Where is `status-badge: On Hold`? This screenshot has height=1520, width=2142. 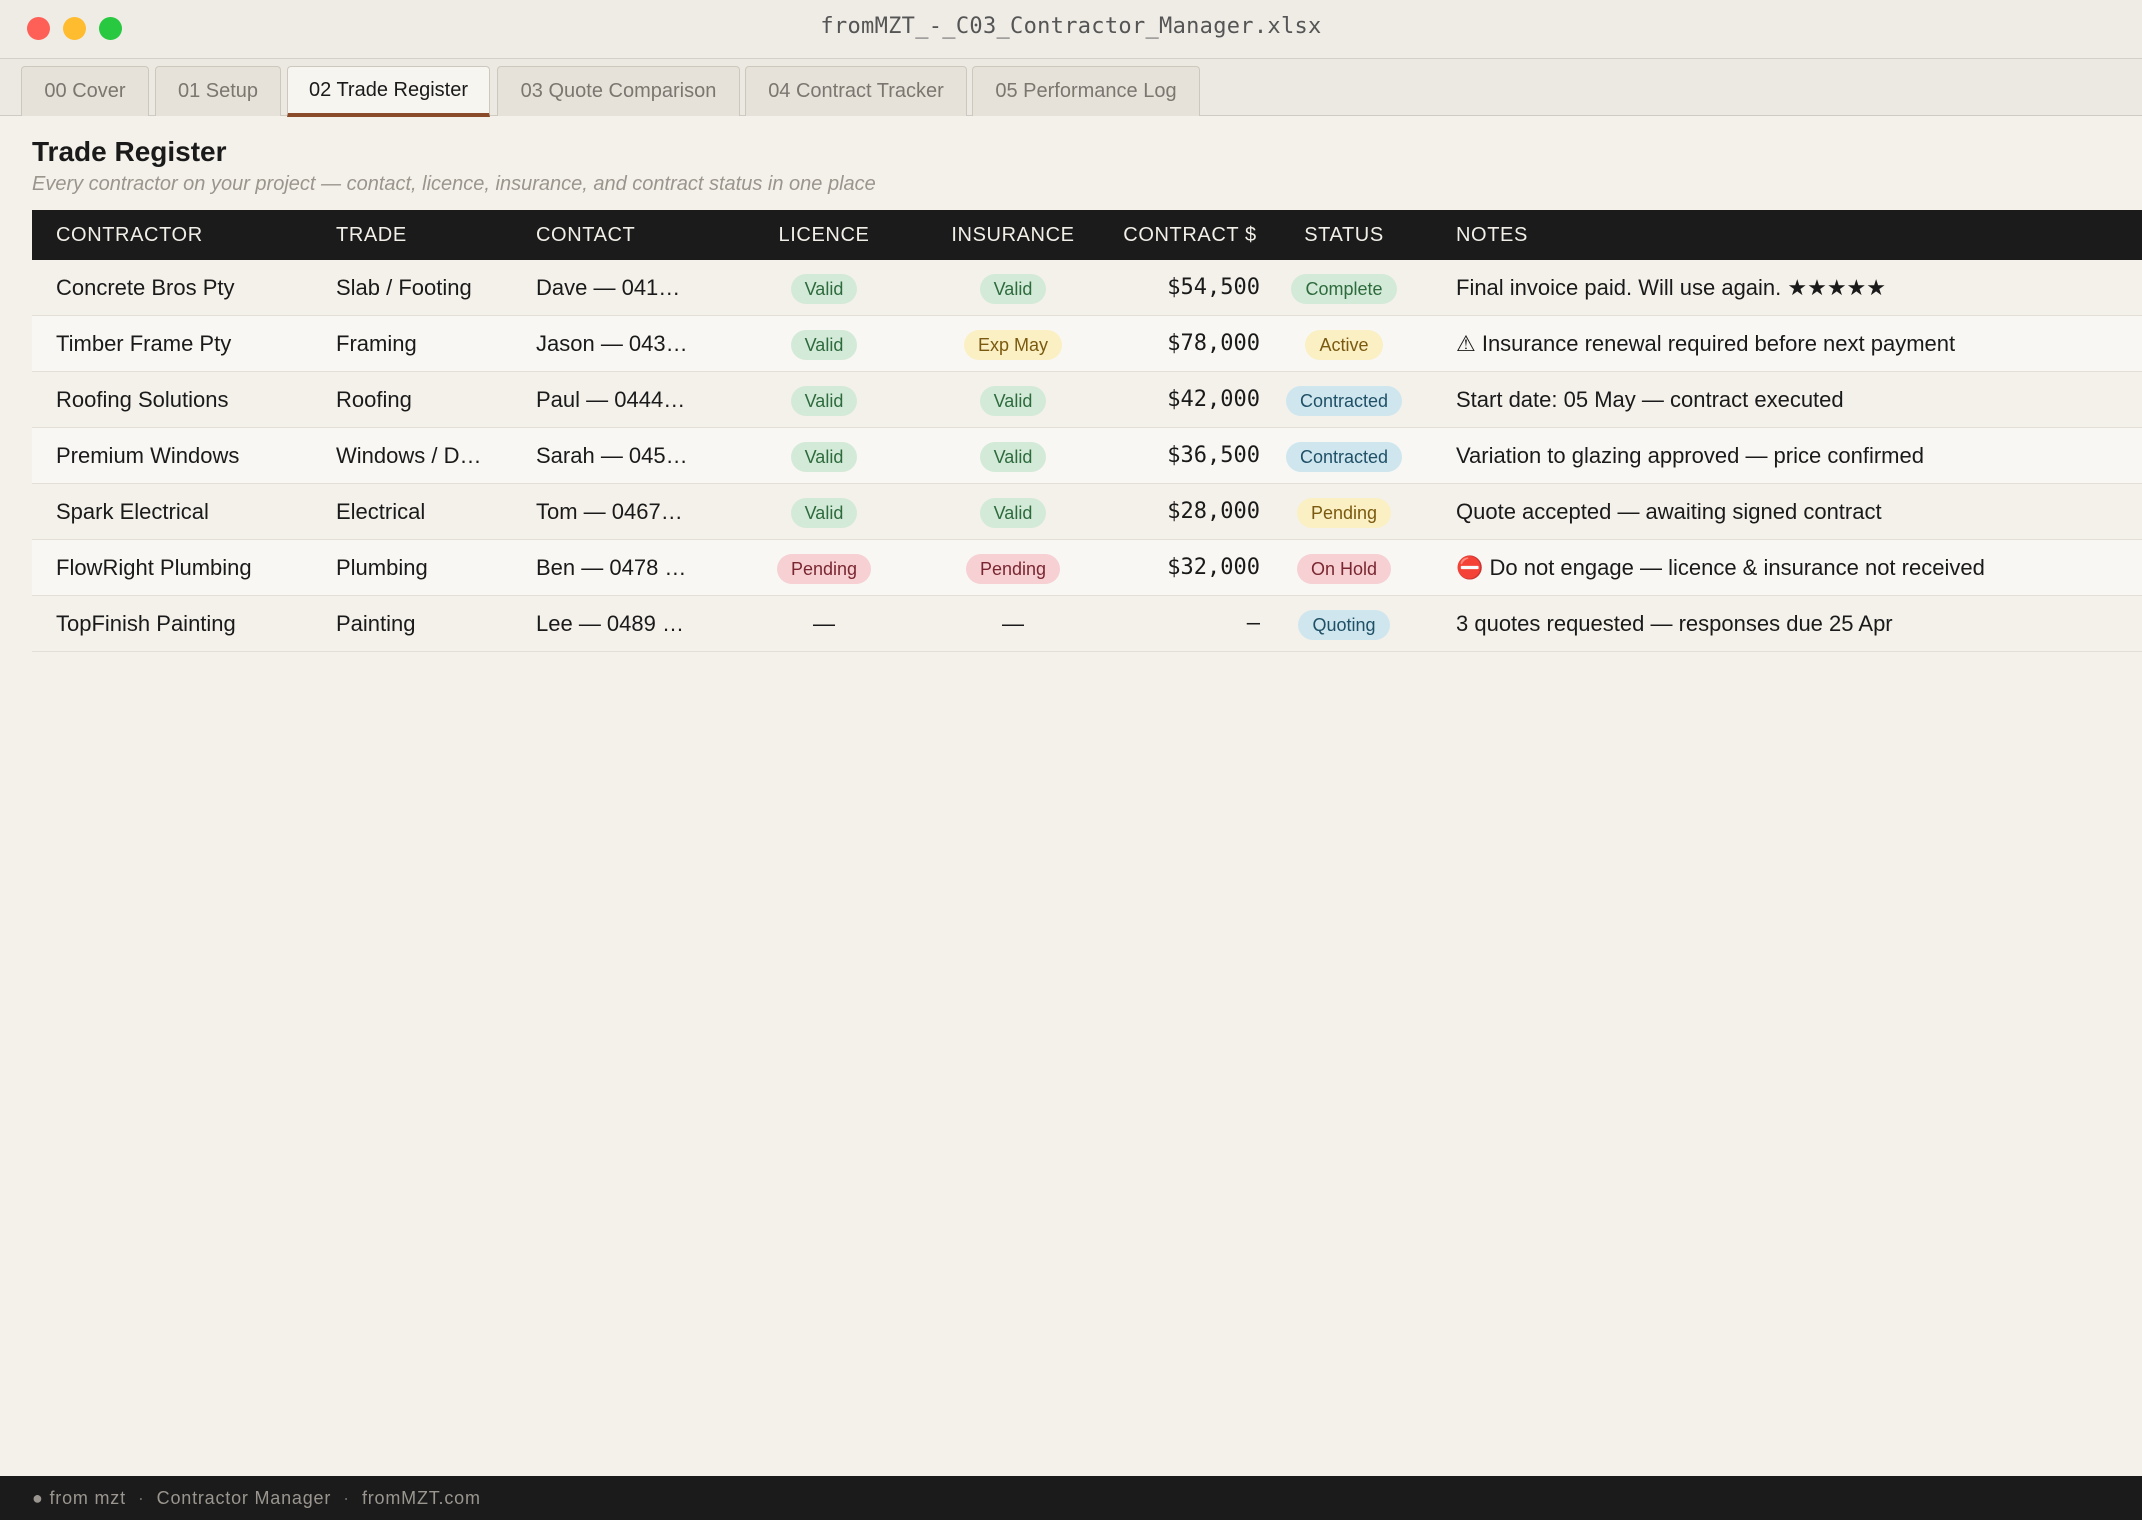 status-badge: On Hold is located at coordinates (1344, 569).